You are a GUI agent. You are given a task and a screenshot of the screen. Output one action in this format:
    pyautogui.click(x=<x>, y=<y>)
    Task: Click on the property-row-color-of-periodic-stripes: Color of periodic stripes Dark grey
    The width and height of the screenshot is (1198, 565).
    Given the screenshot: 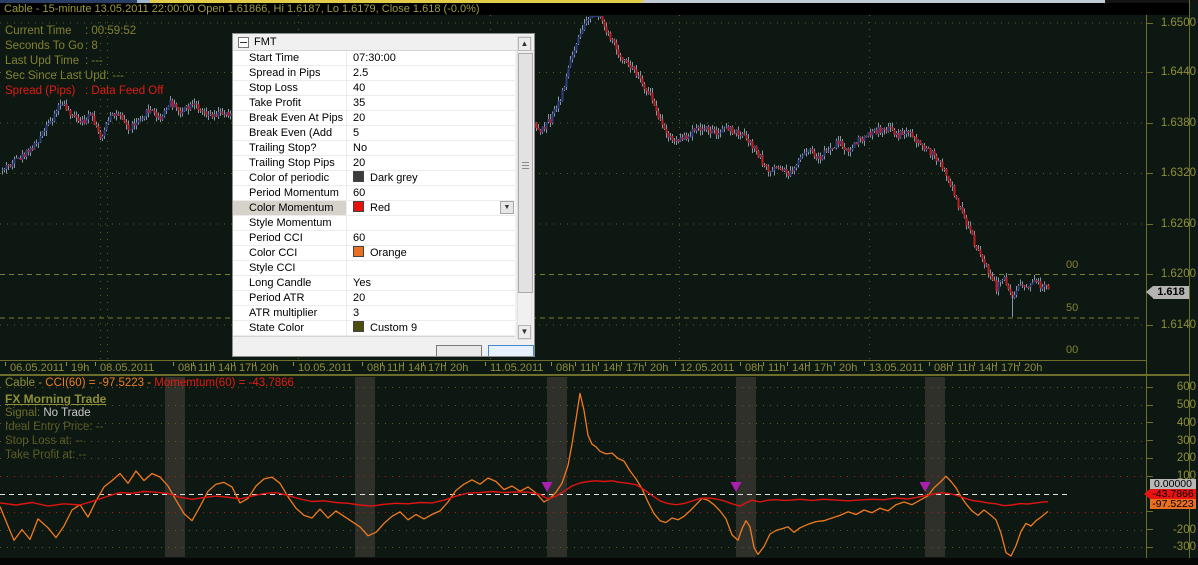 What is the action you would take?
    pyautogui.click(x=374, y=178)
    